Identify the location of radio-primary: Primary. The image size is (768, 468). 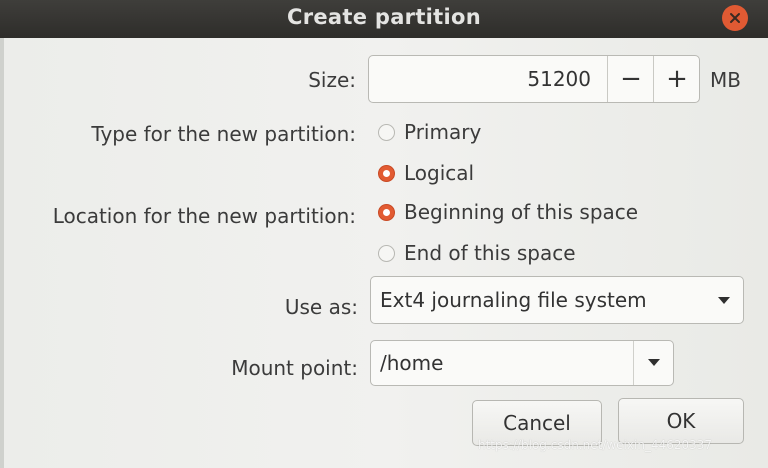
(429, 132).